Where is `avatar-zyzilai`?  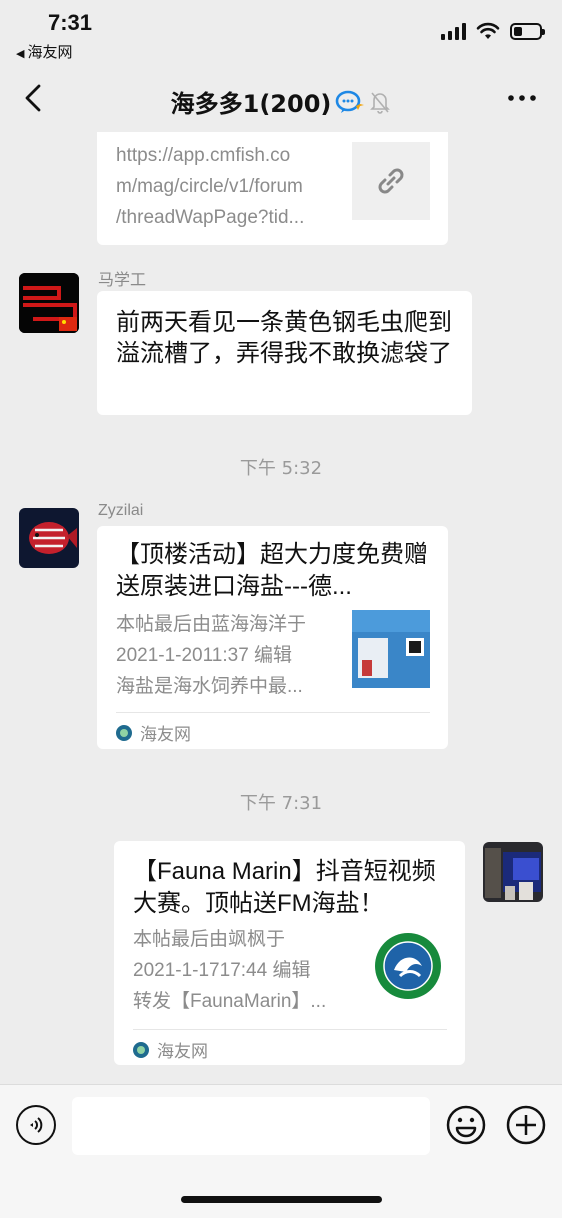
avatar-zyzilai is located at coordinates (49, 538).